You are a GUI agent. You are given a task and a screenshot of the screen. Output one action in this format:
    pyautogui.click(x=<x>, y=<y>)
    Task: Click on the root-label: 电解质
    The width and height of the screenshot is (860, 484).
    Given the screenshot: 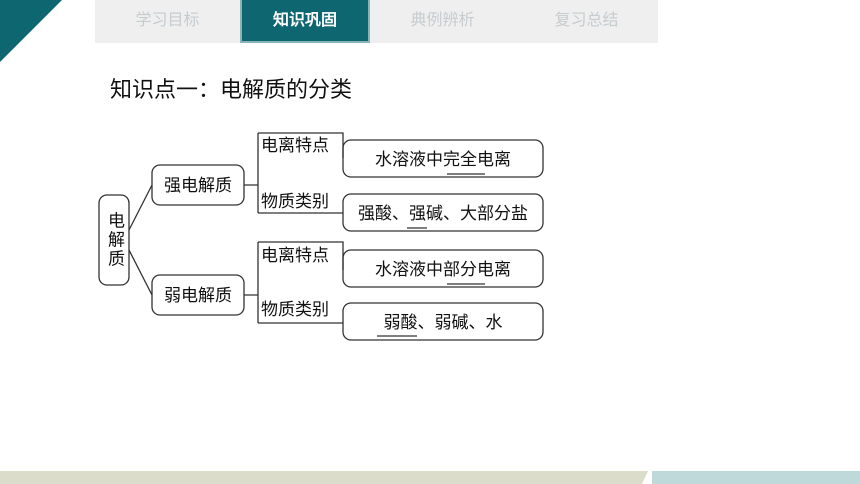 What is the action you would take?
    pyautogui.click(x=114, y=239)
    